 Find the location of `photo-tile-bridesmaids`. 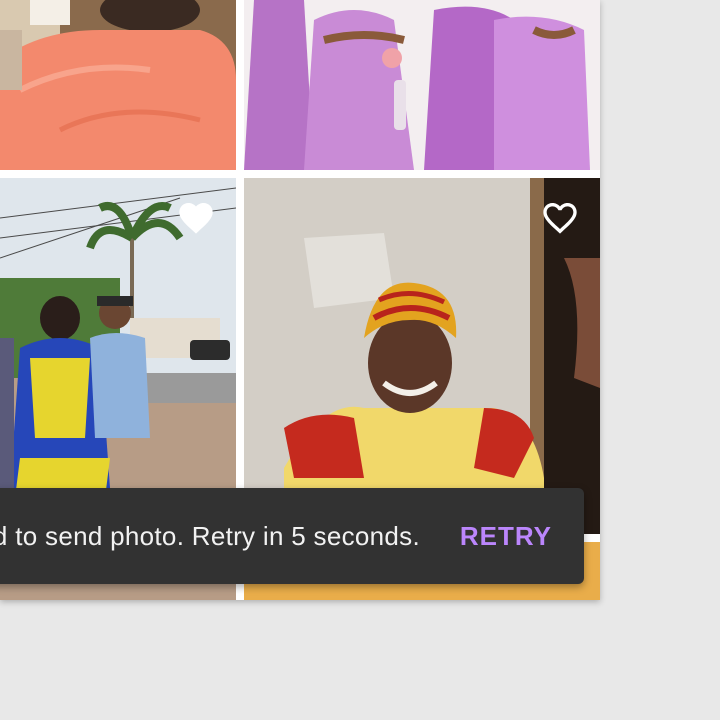

photo-tile-bridesmaids is located at coordinates (422, 85).